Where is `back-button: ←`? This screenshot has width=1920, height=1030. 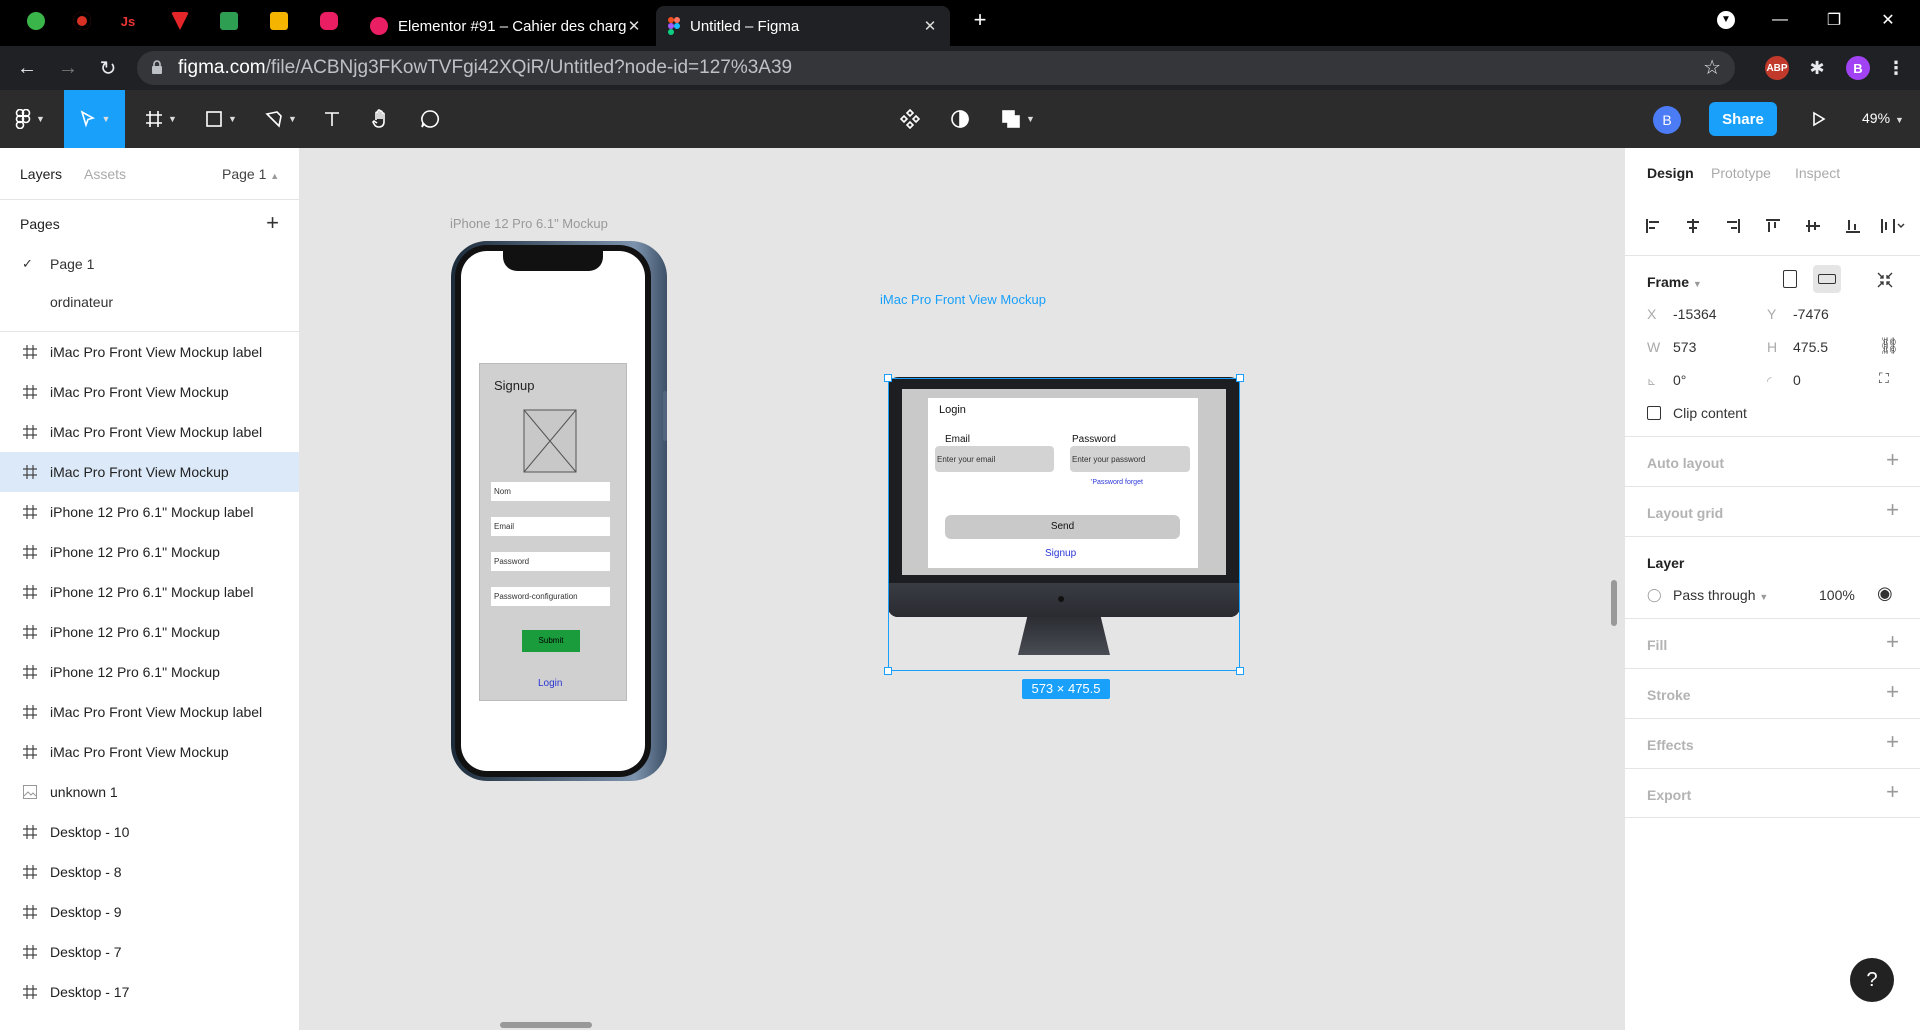 back-button: ← is located at coordinates (27, 68).